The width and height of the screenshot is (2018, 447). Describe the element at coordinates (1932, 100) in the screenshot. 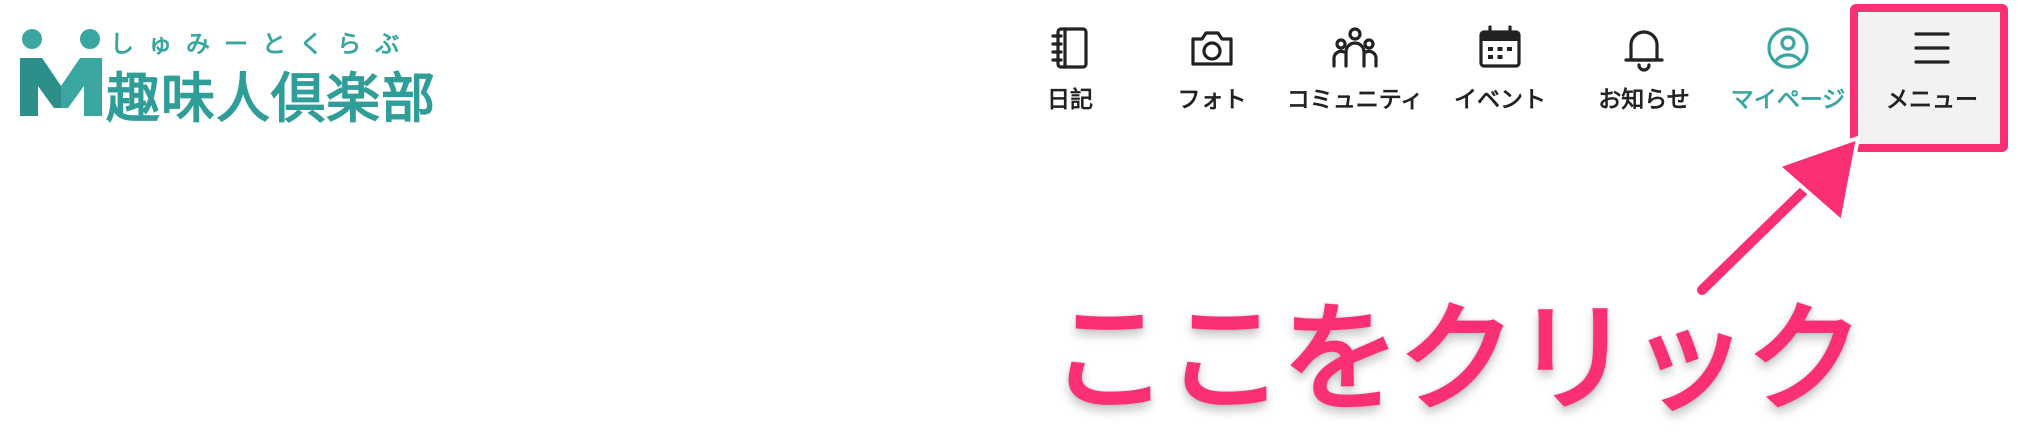

I see `nav-label-menu: メニュー` at that location.